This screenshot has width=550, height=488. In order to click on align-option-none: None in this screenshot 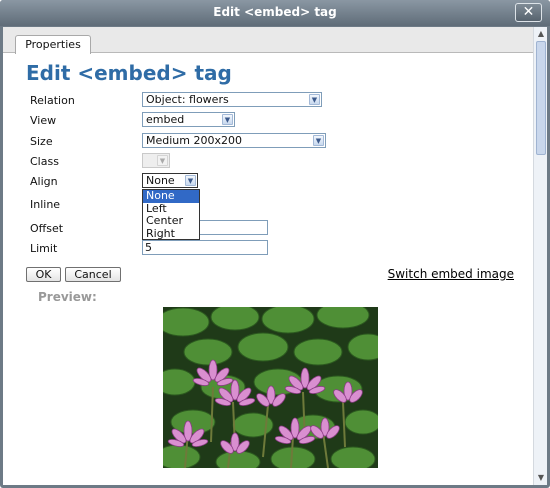, I will do `click(171, 196)`.